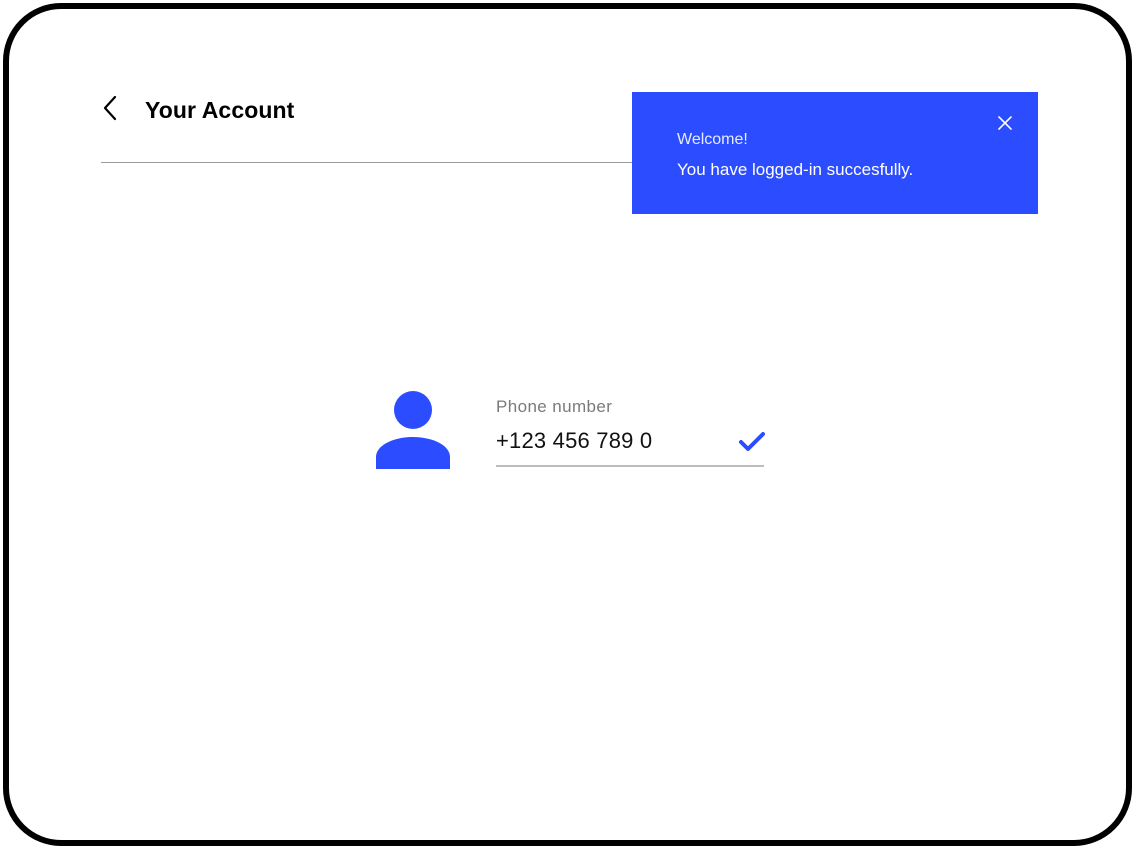 The image size is (1135, 849). I want to click on check-icon, so click(752, 441).